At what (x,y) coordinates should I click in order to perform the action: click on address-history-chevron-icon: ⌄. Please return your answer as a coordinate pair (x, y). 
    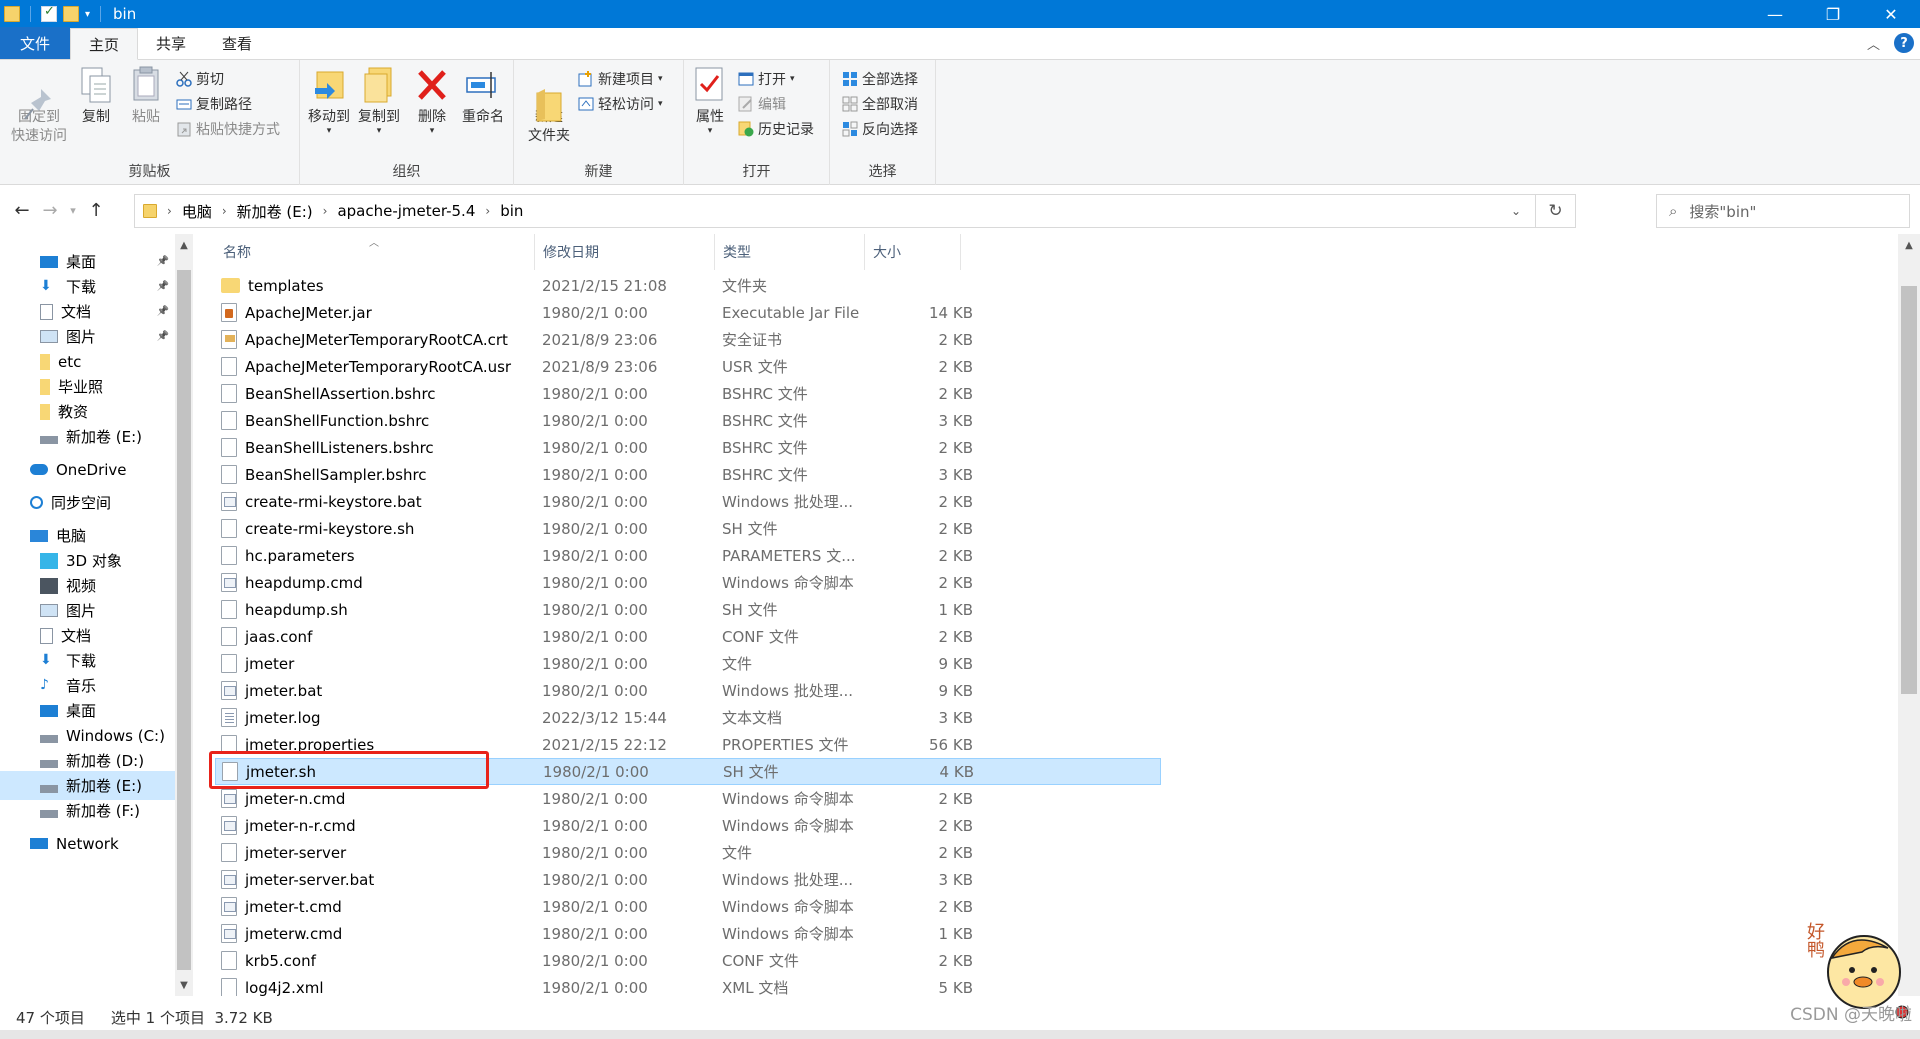
    Looking at the image, I should click on (1516, 211).